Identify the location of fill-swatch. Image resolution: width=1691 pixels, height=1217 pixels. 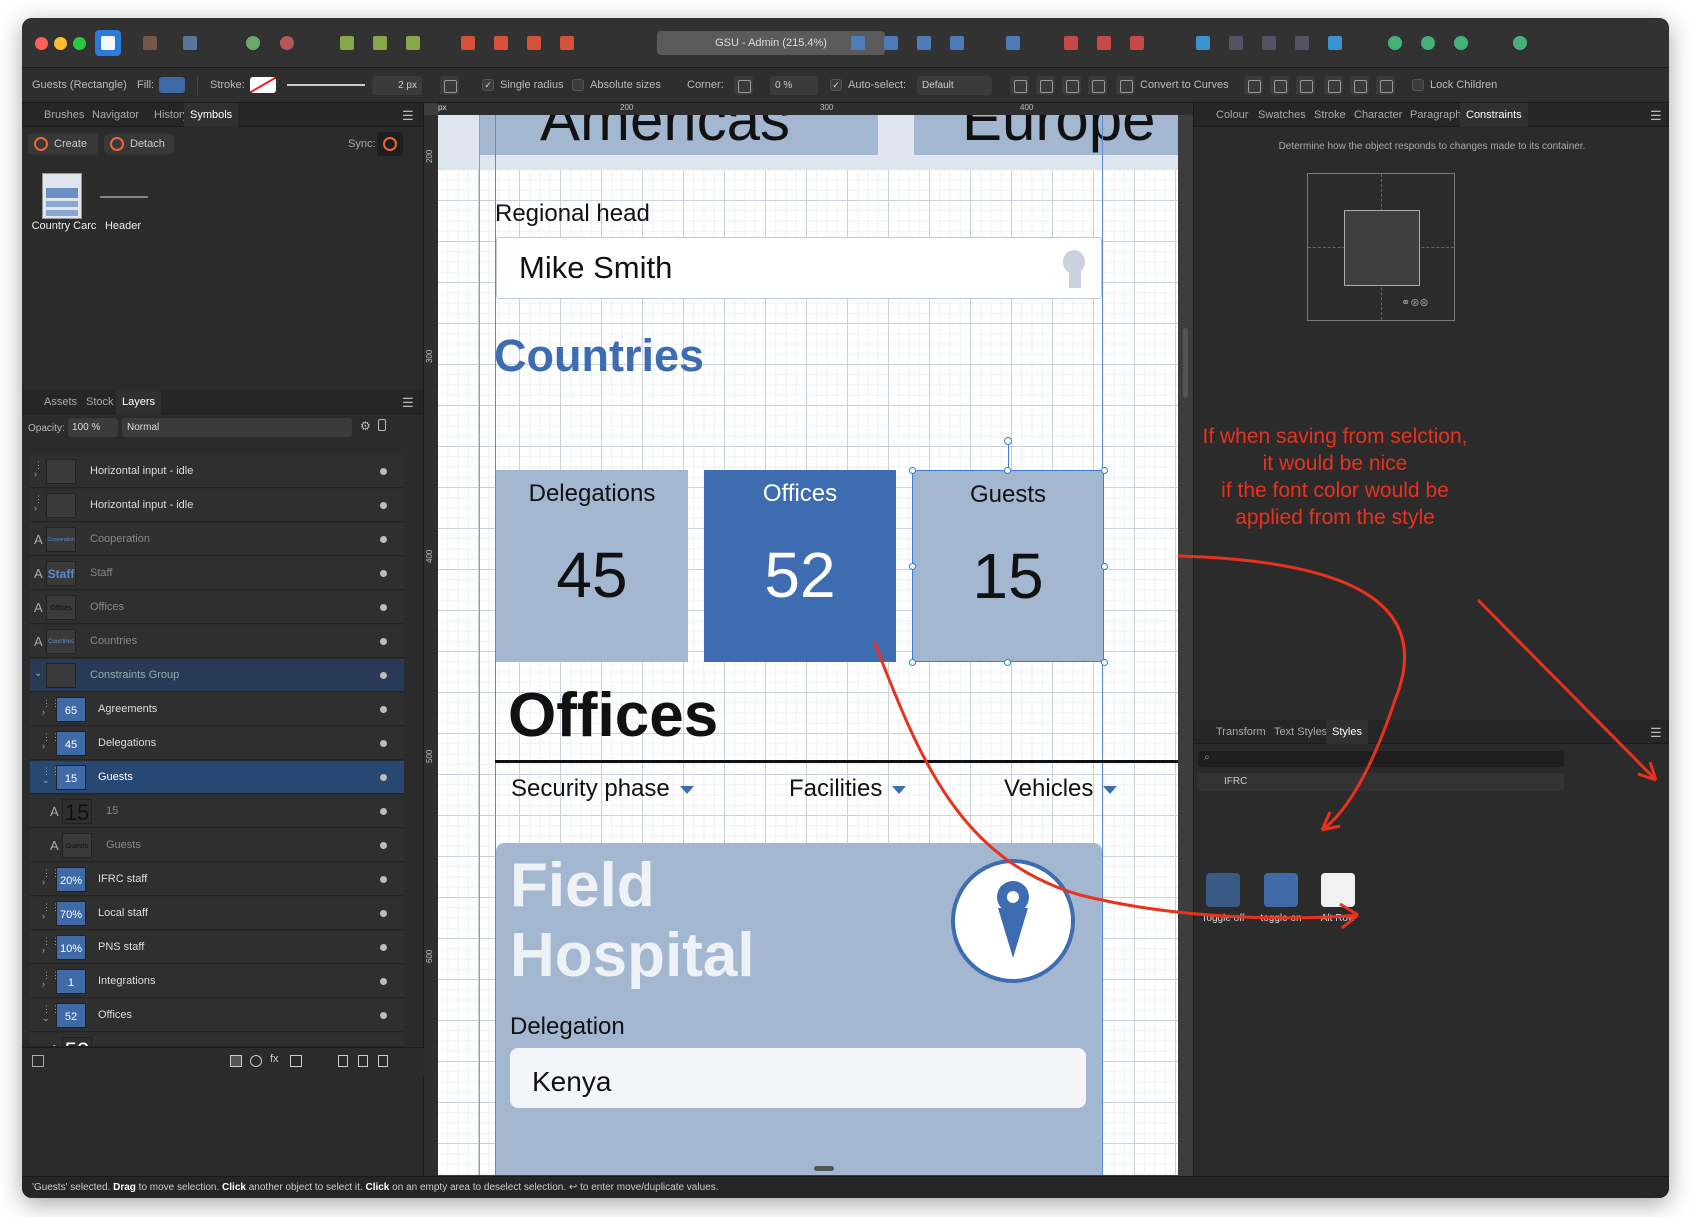
(172, 85).